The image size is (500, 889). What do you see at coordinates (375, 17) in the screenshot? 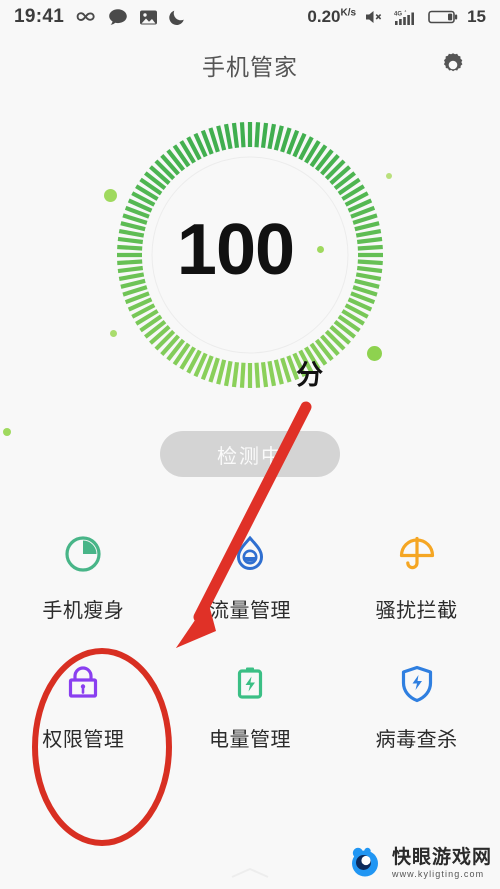
I see `speaker-mute-icon` at bounding box center [375, 17].